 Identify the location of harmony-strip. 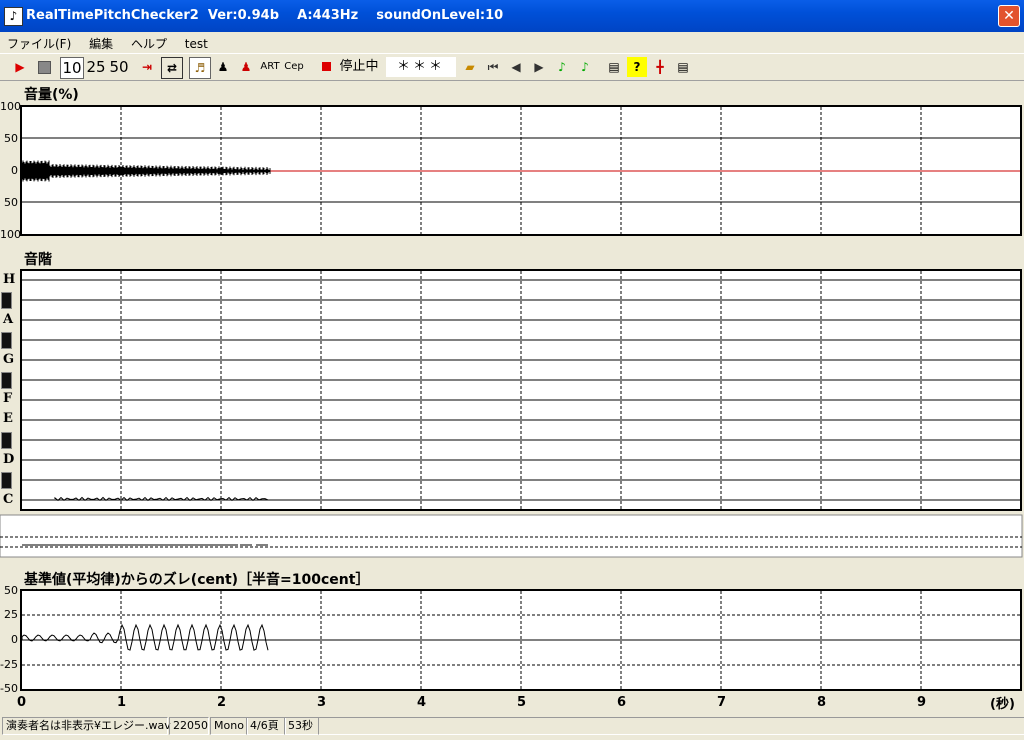
(511, 536).